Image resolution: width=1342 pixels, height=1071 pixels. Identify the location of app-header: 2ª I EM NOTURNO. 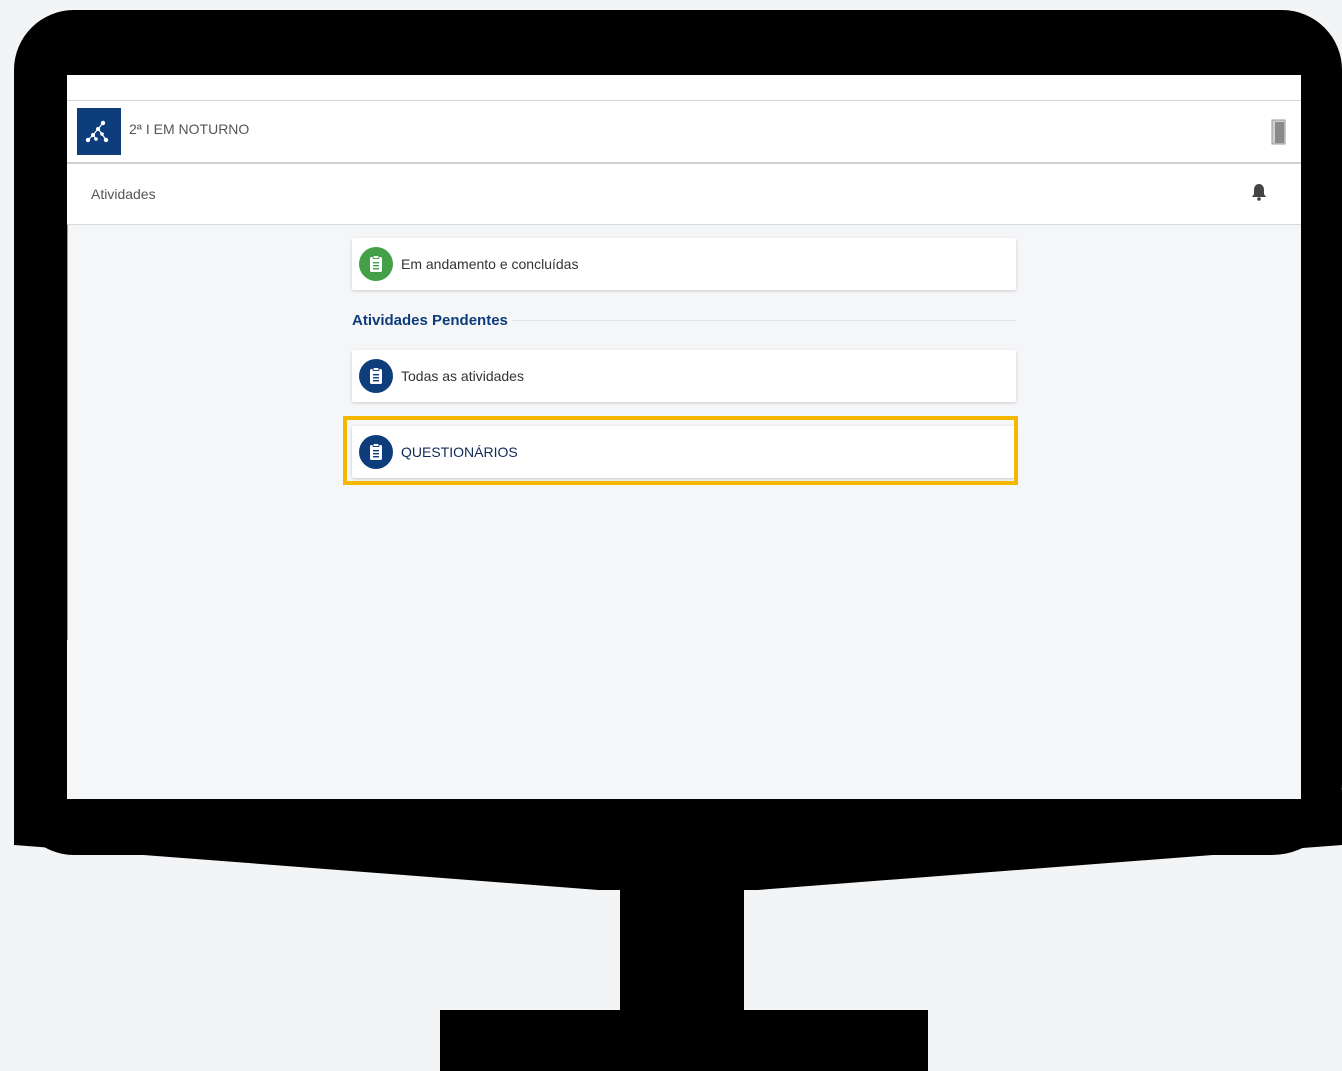
(684, 132).